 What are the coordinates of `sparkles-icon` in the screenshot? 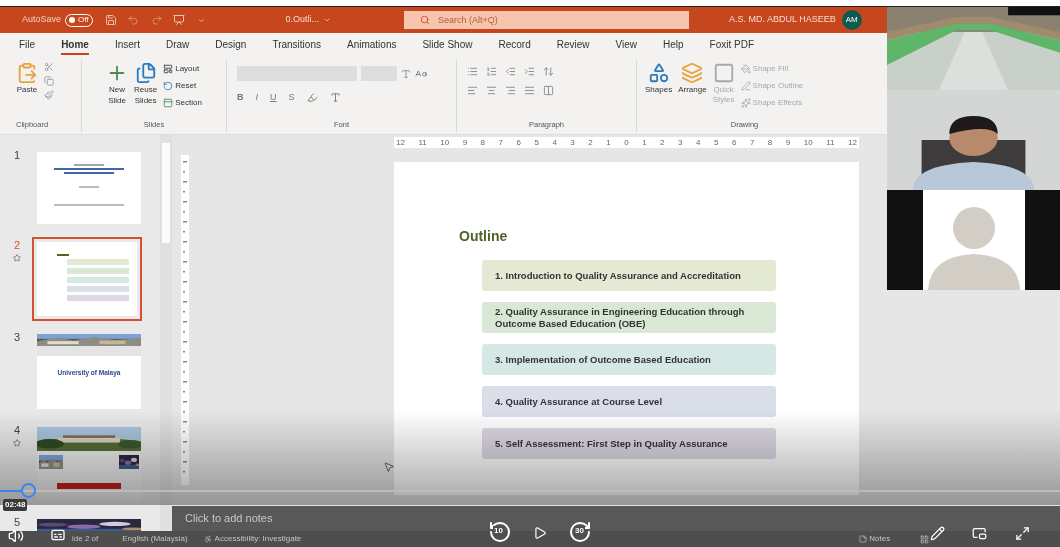 It's located at (745, 103).